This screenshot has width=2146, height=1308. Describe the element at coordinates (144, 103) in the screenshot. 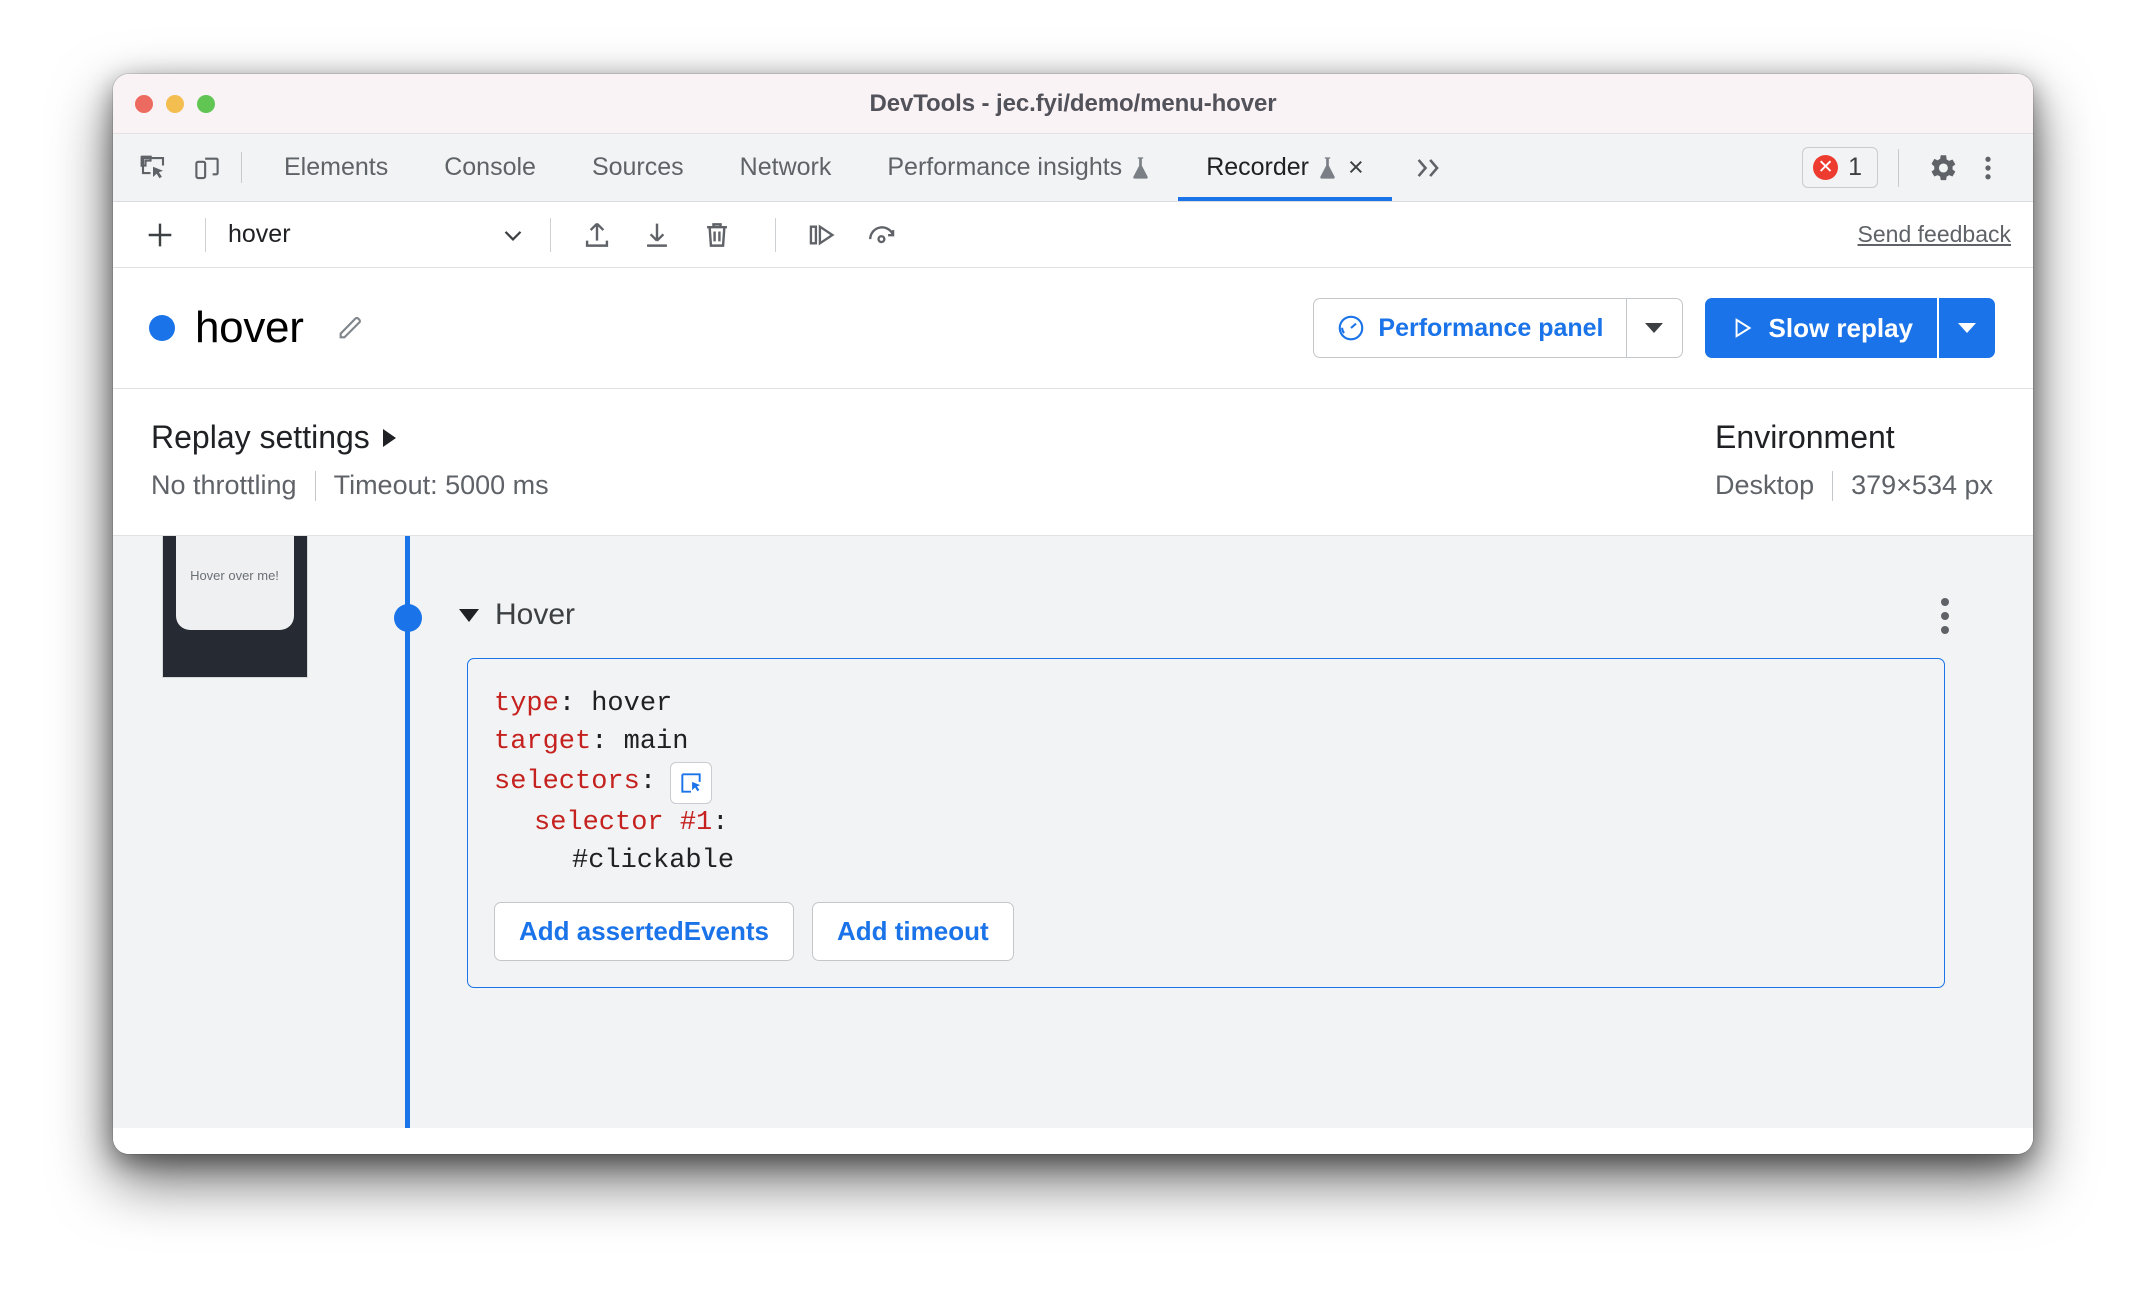

I see `close-window-button` at that location.